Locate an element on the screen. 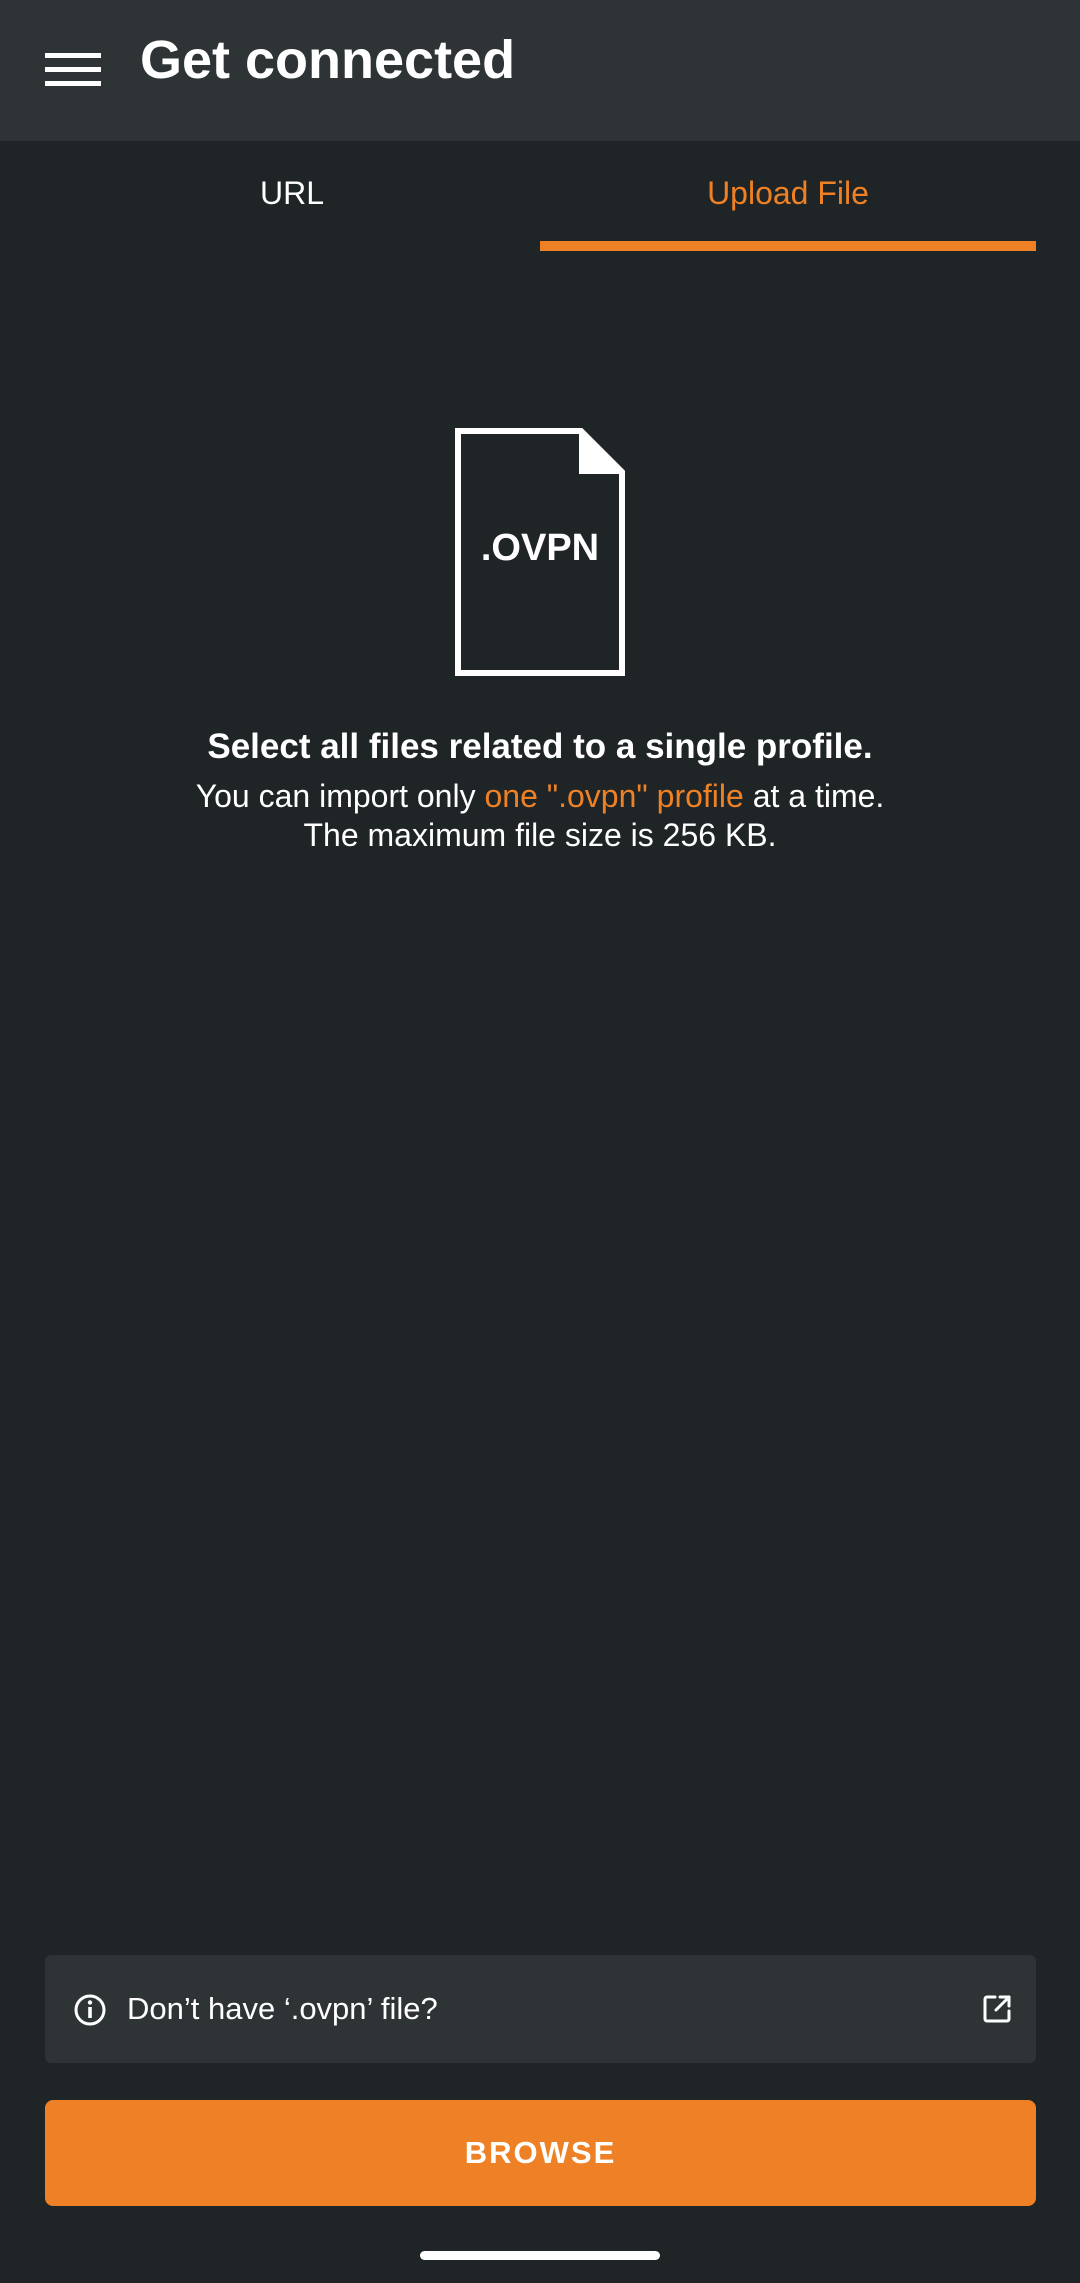 The width and height of the screenshot is (1080, 2283). ovpn-file-icon: .OVPN is located at coordinates (540, 552).